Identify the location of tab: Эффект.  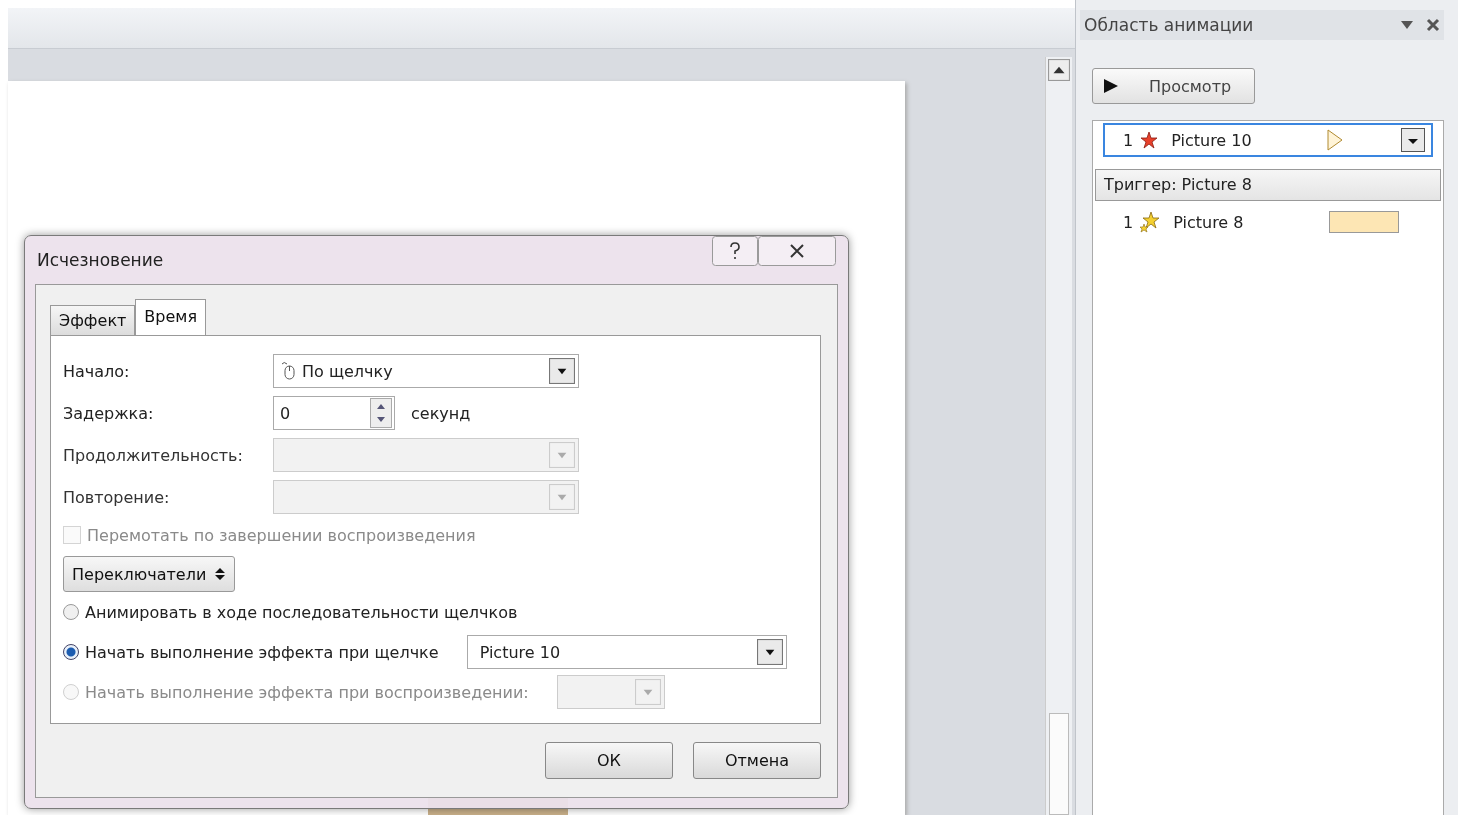
(93, 320).